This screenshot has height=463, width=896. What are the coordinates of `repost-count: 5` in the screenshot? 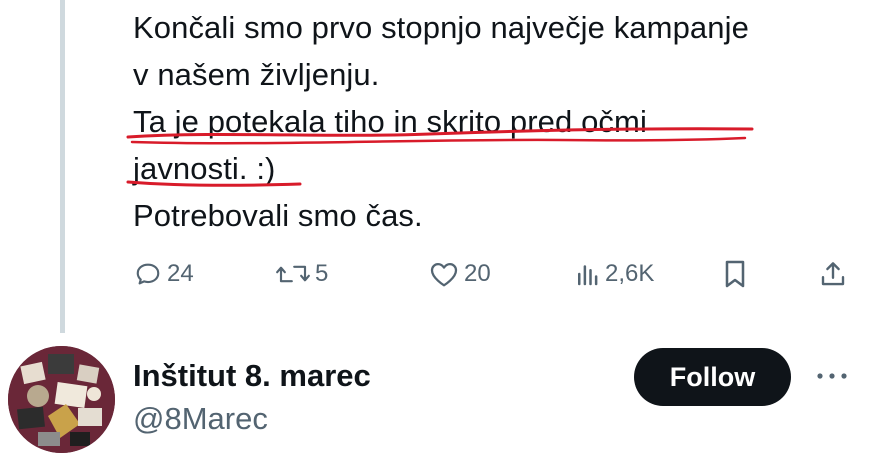 It's located at (322, 273).